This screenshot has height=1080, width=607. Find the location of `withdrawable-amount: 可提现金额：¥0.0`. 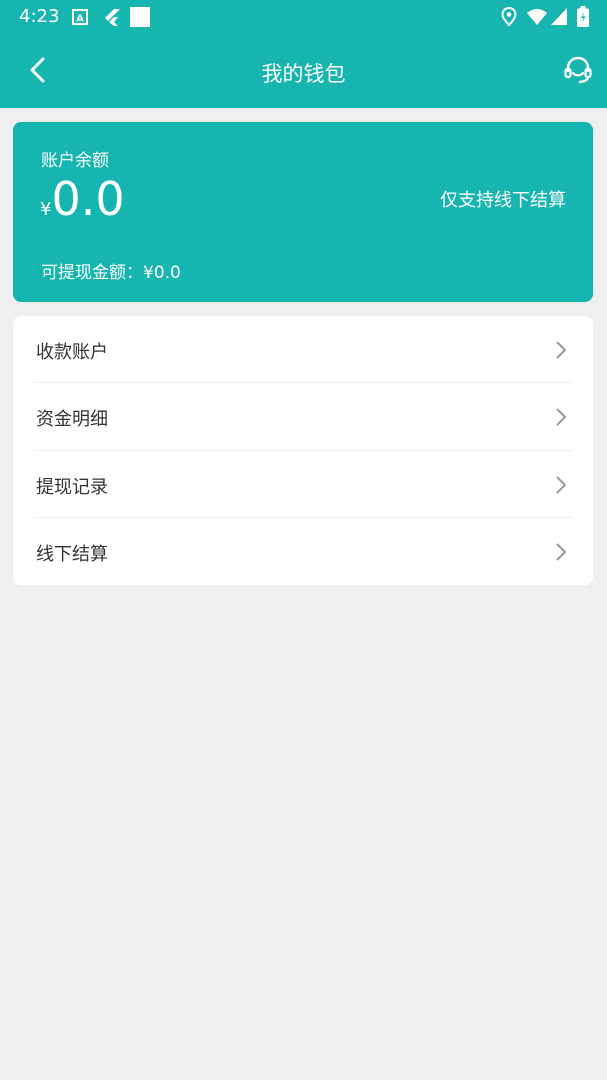

withdrawable-amount: 可提现金额：¥0.0 is located at coordinates (111, 273).